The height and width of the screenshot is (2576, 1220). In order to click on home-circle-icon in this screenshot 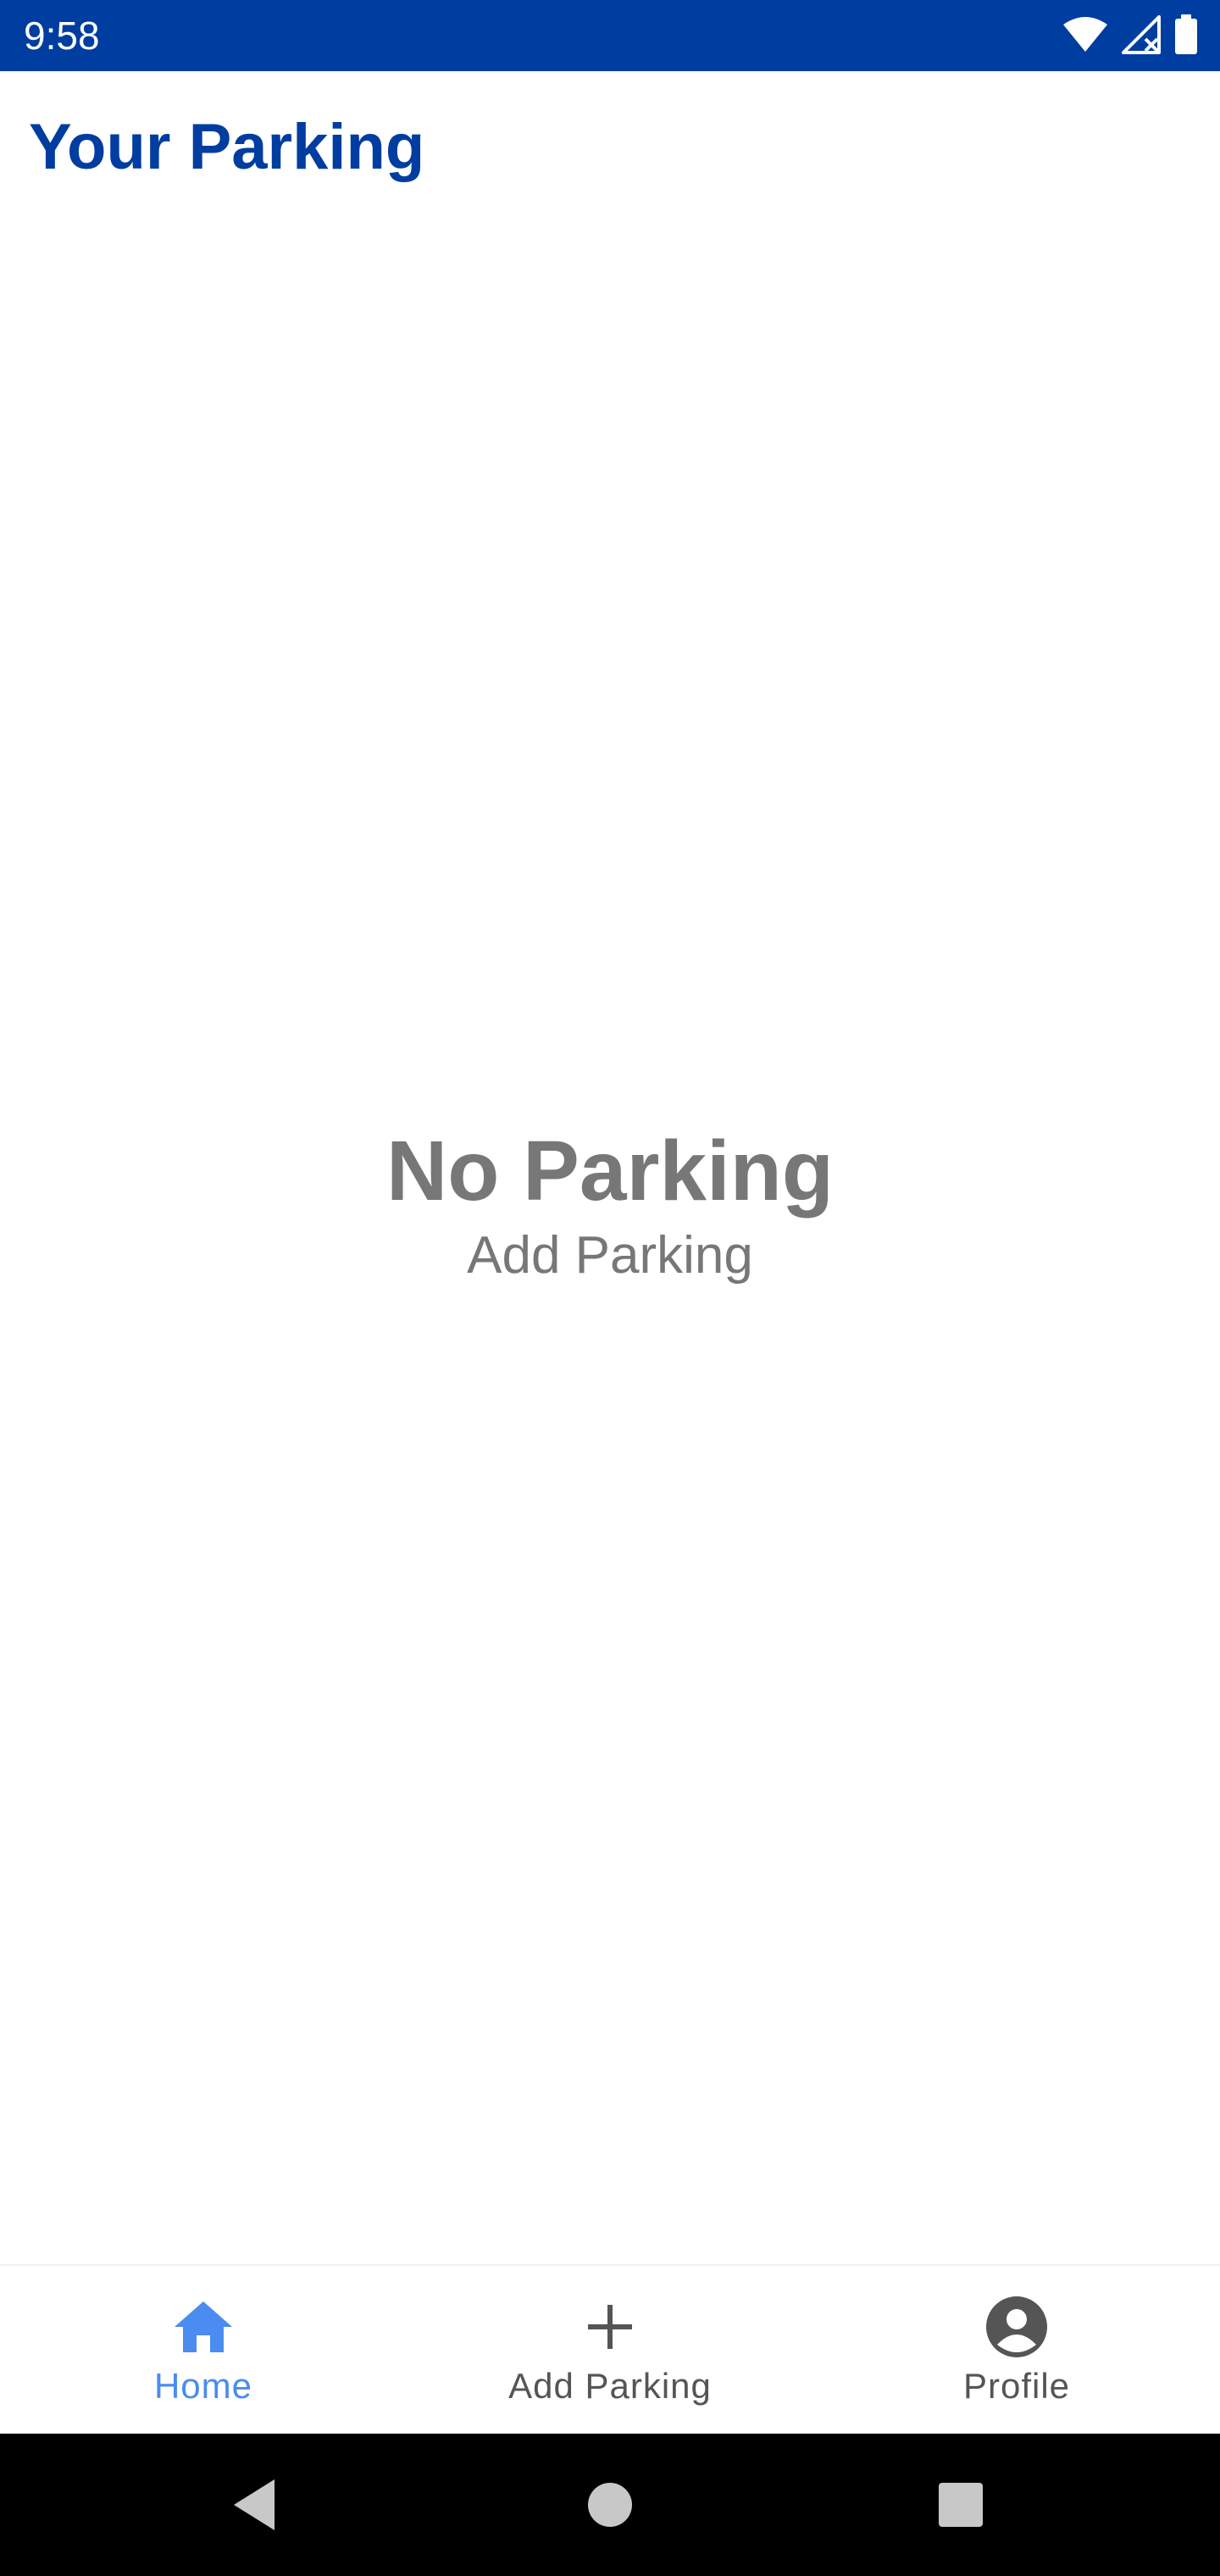, I will do `click(610, 2504)`.